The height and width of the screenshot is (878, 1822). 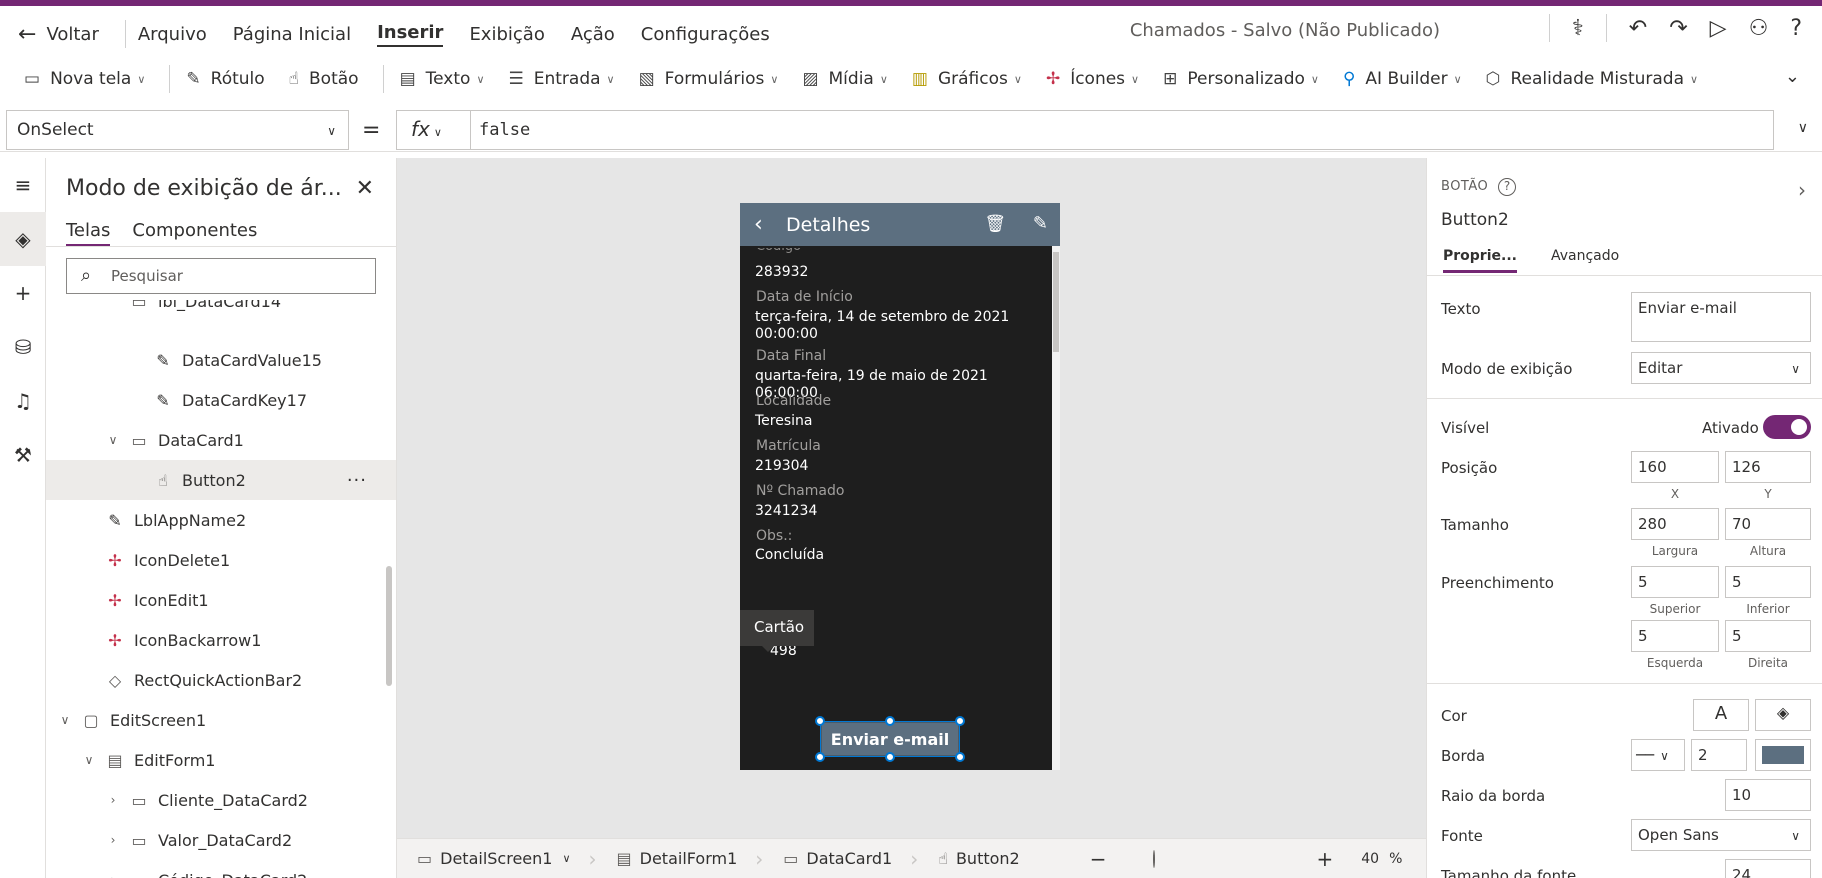 I want to click on toolbar-rotulo: ✎ Rótulo, so click(x=225, y=79).